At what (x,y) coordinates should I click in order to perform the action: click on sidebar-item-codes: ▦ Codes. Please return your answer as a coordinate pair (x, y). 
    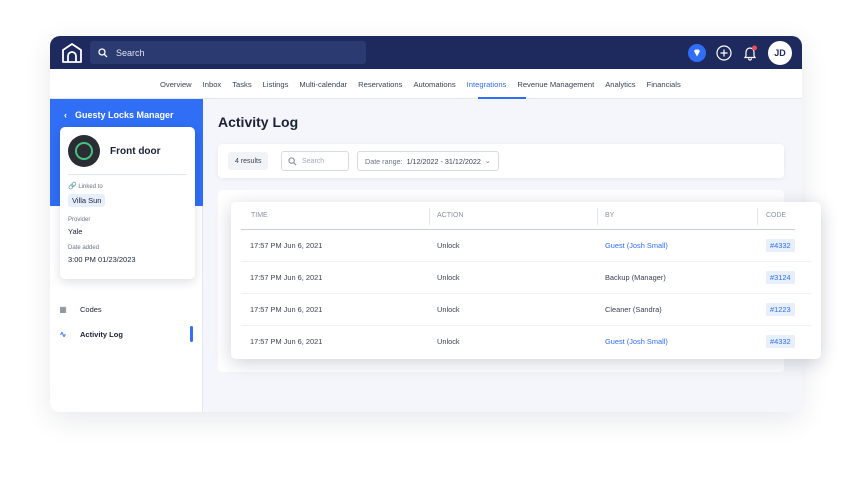
    Looking at the image, I should click on (128, 309).